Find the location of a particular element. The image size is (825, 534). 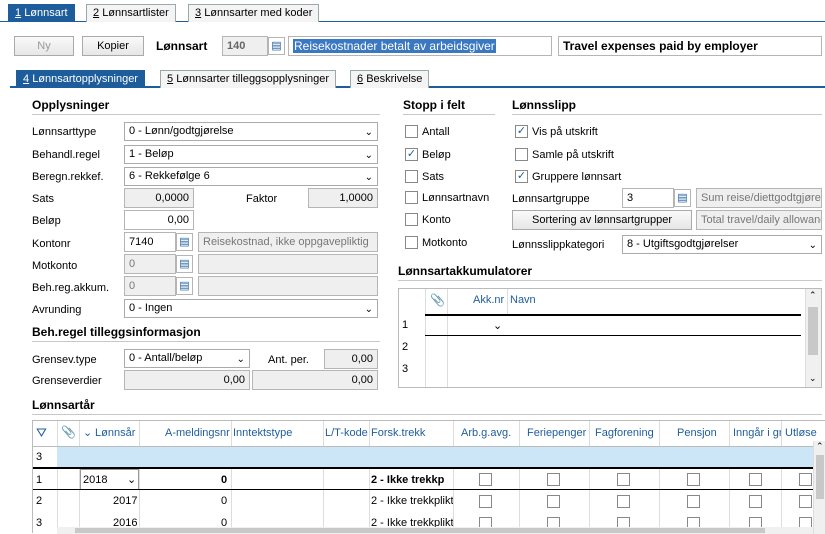

stop-sats-checkbox is located at coordinates (411, 176).